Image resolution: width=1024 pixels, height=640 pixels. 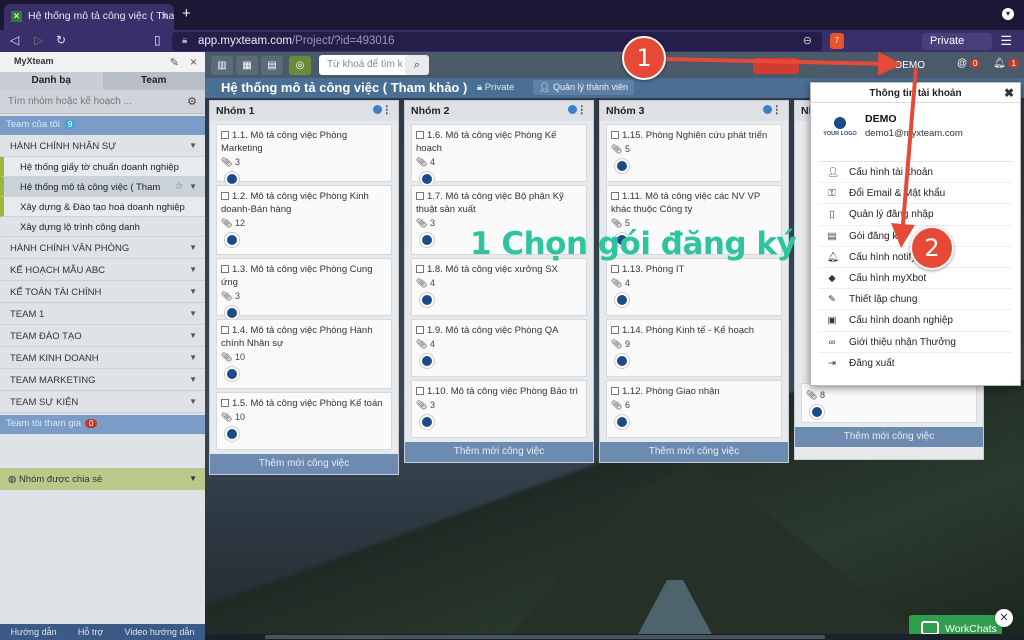 What do you see at coordinates (957, 41) in the screenshot?
I see `private-window-badge: Private` at bounding box center [957, 41].